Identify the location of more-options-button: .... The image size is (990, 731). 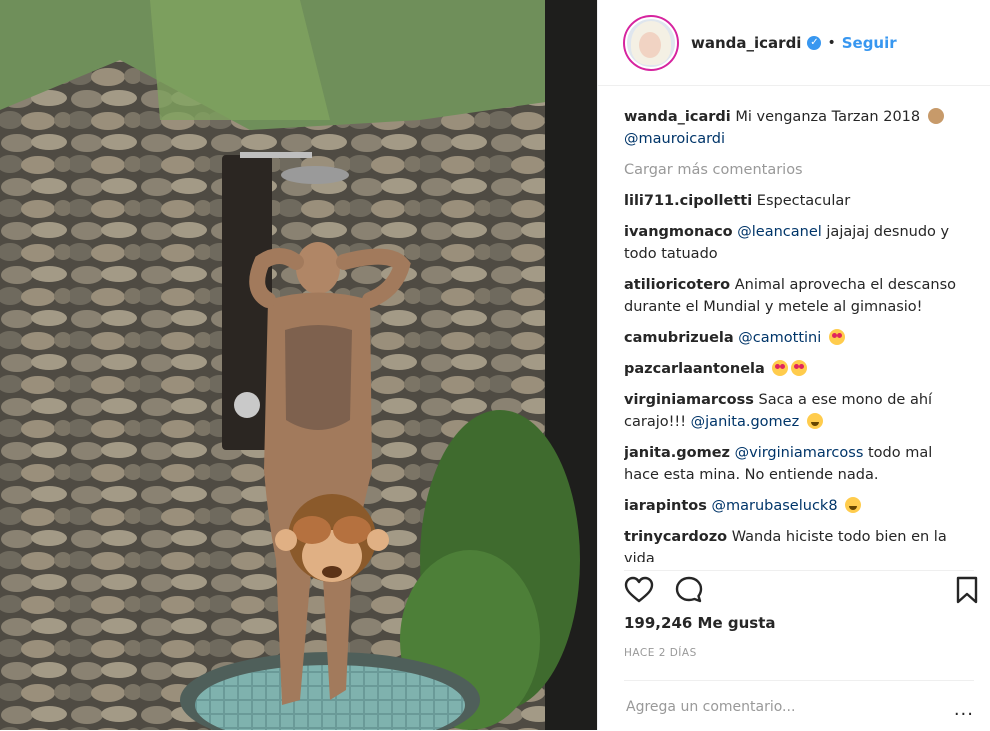
(964, 709).